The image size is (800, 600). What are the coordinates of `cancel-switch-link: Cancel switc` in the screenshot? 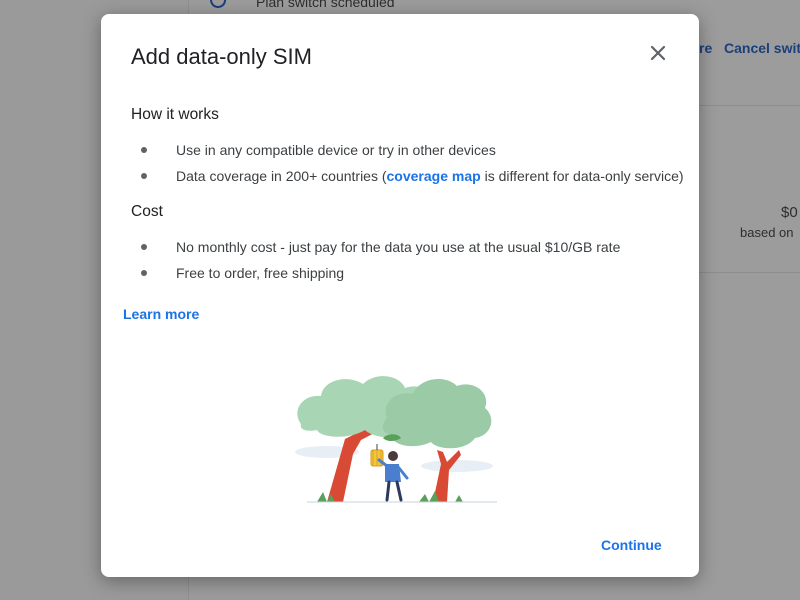 It's located at (762, 48).